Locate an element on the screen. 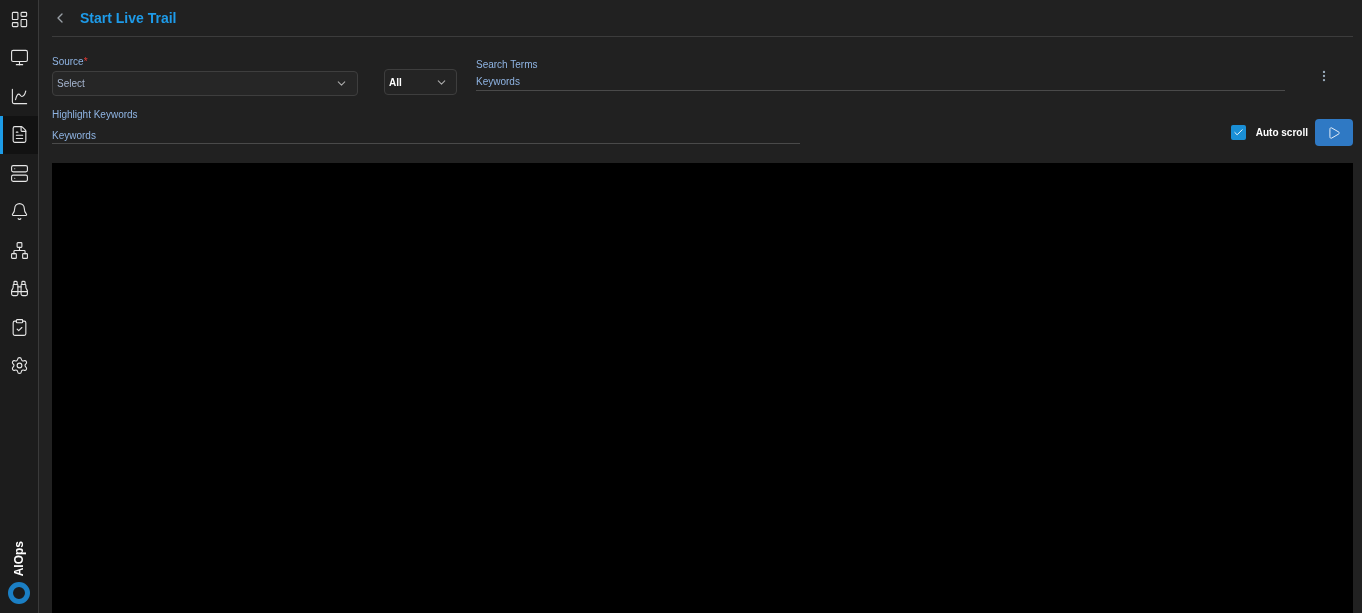 This screenshot has height=613, width=1362. checkmark-icon is located at coordinates (1238, 132).